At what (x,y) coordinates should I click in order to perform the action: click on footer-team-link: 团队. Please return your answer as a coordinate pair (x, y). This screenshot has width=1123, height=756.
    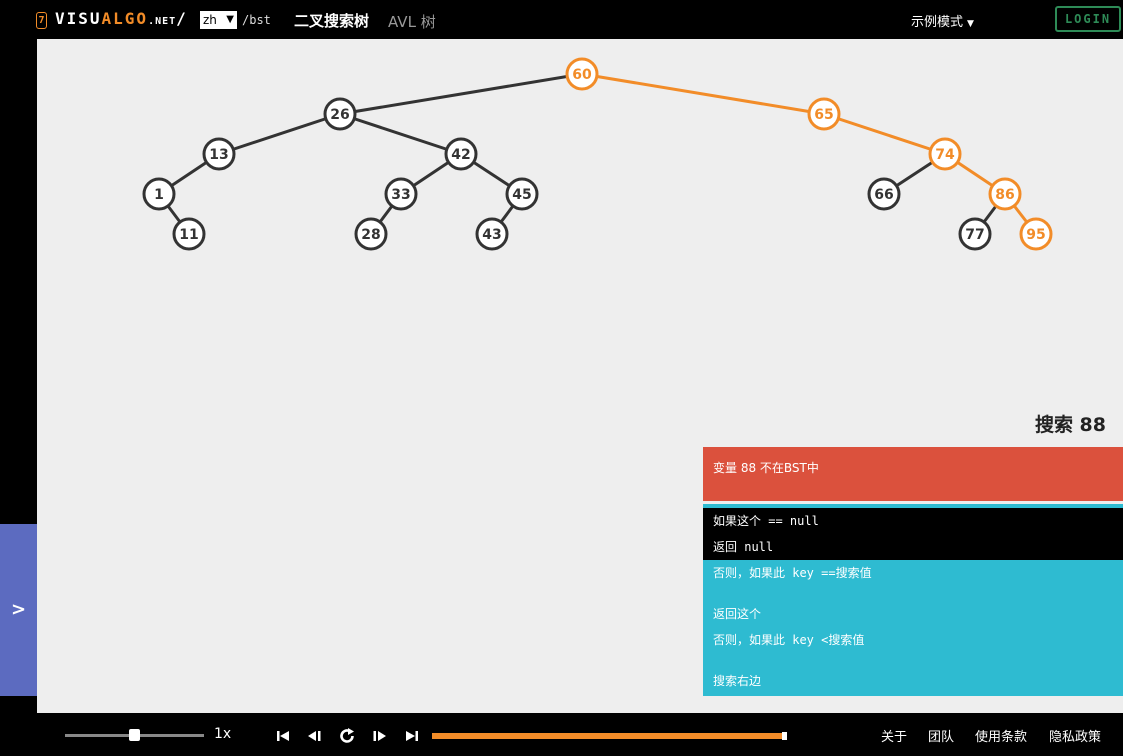
    Looking at the image, I should click on (941, 735).